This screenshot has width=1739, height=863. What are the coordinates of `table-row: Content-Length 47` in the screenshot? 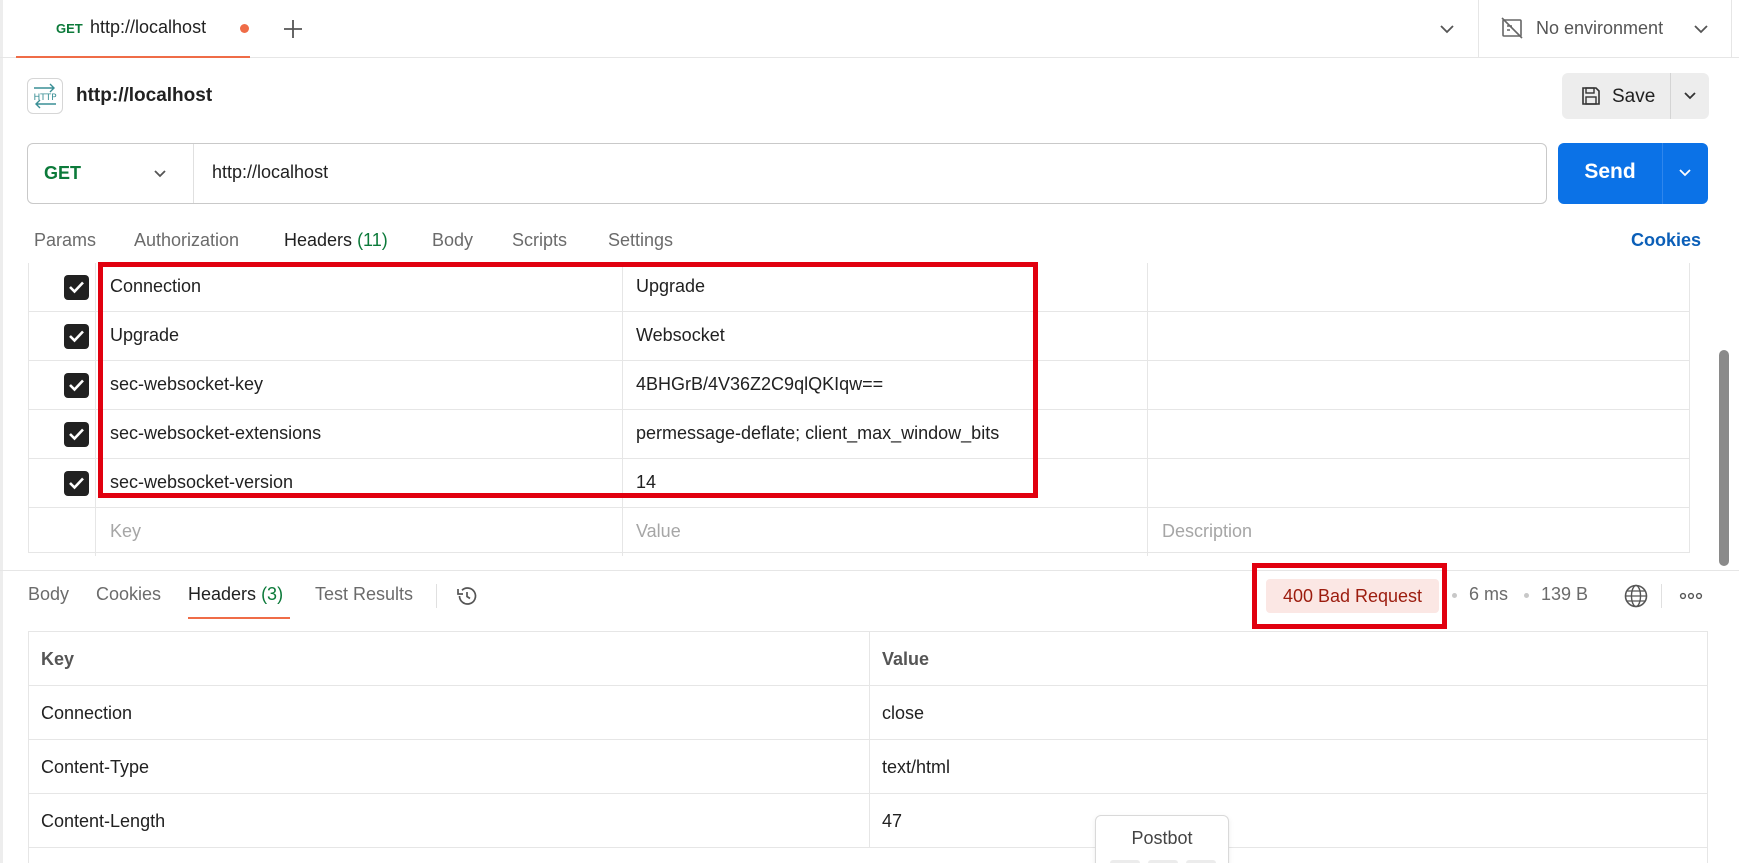 It's located at (868, 821).